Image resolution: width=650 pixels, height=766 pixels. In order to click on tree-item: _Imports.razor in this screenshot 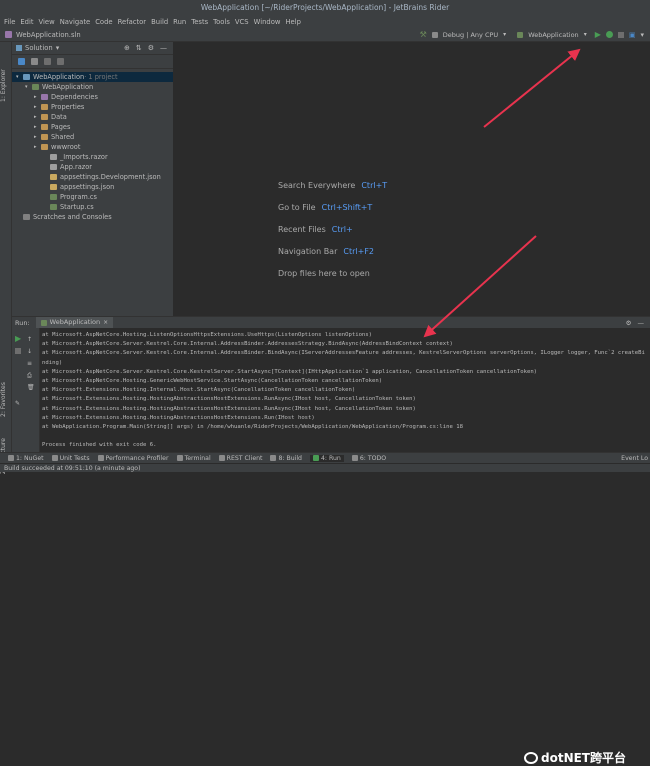, I will do `click(92, 157)`.